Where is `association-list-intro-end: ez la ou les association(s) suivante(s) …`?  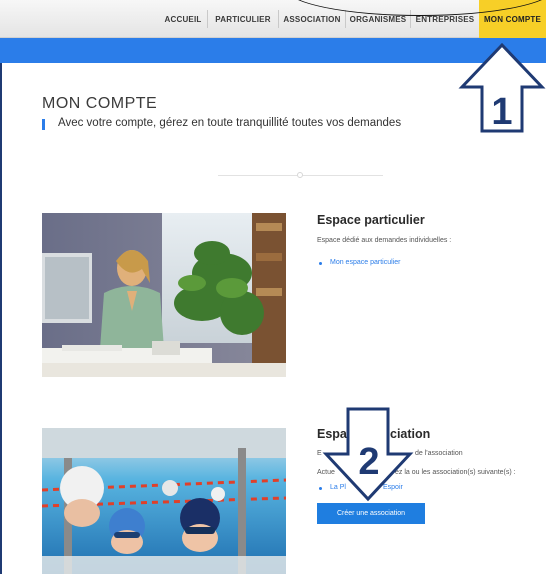 association-list-intro-end: ez la ou les association(s) suivante(s) … is located at coordinates (455, 472).